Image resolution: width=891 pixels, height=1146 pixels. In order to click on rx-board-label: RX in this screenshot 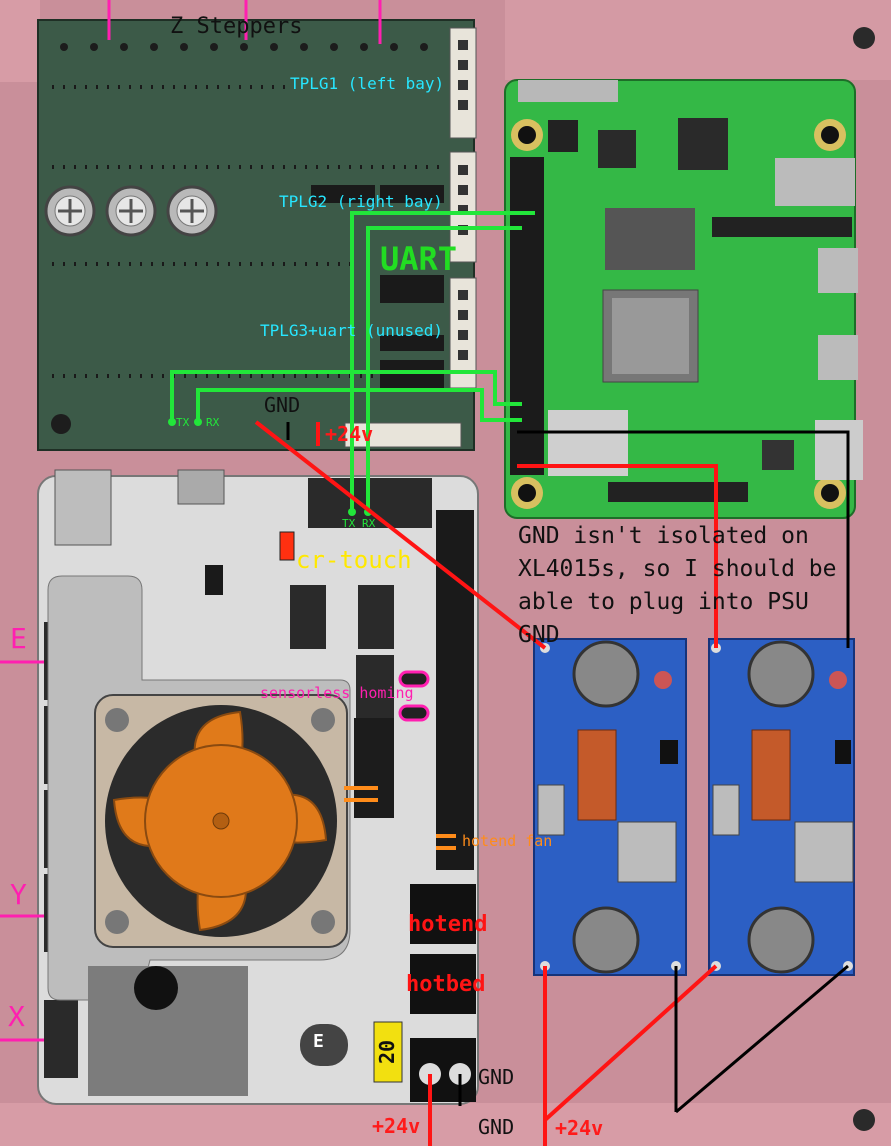, I will do `click(369, 523)`.